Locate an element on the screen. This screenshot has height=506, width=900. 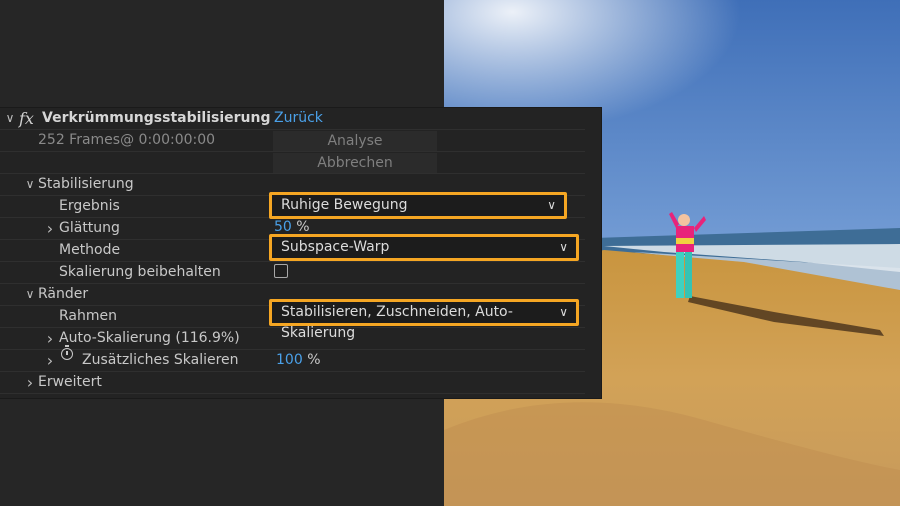
additional-scale-unit: % is located at coordinates (314, 360).